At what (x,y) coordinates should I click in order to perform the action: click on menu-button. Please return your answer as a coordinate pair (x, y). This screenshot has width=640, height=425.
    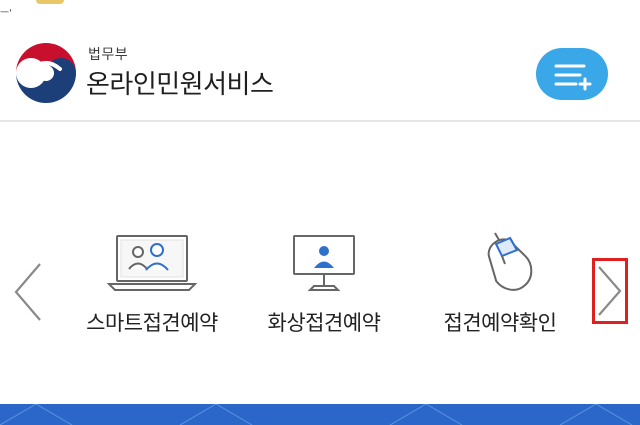
    Looking at the image, I should click on (572, 74).